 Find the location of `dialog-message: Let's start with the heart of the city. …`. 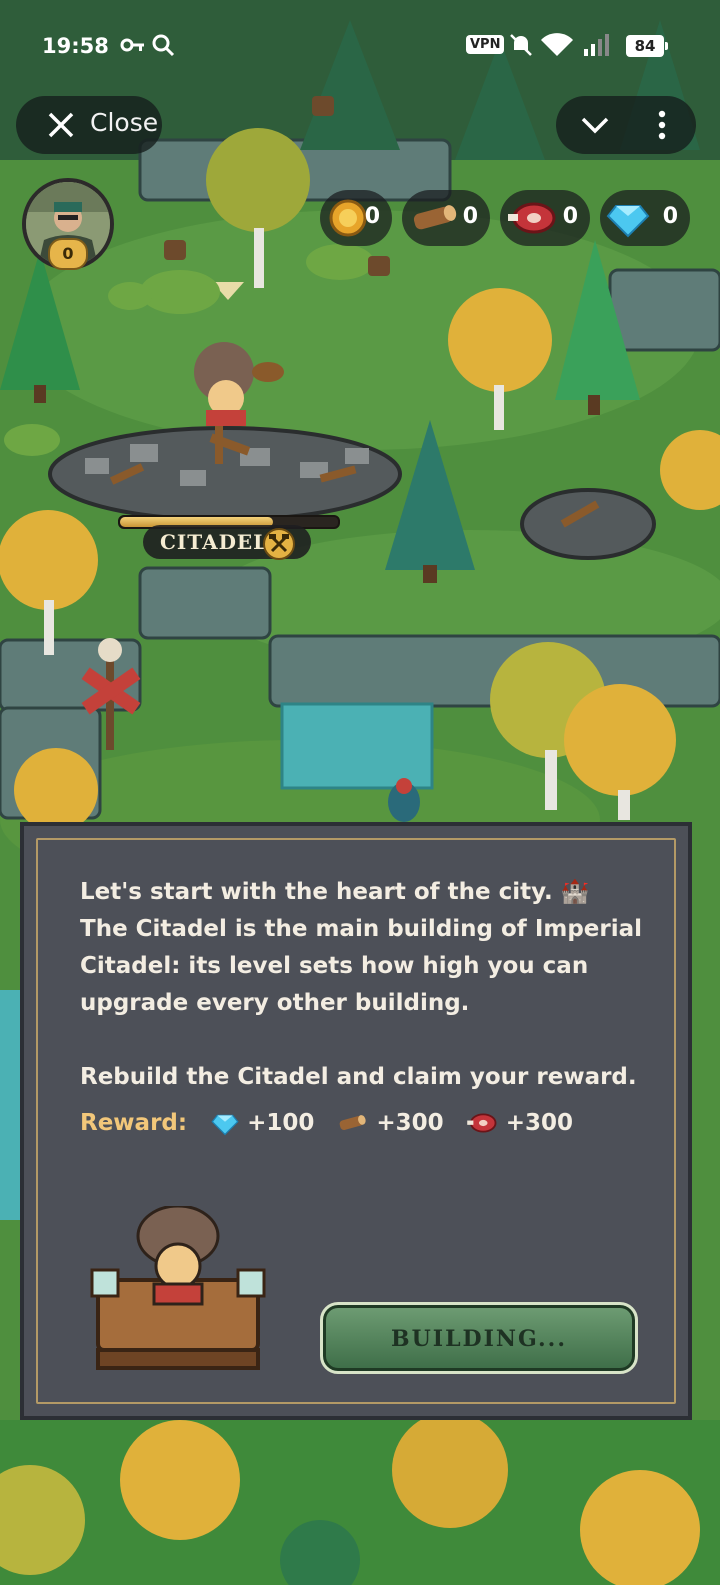

dialog-message: Let's start with the heart of the city. … is located at coordinates (370, 985).